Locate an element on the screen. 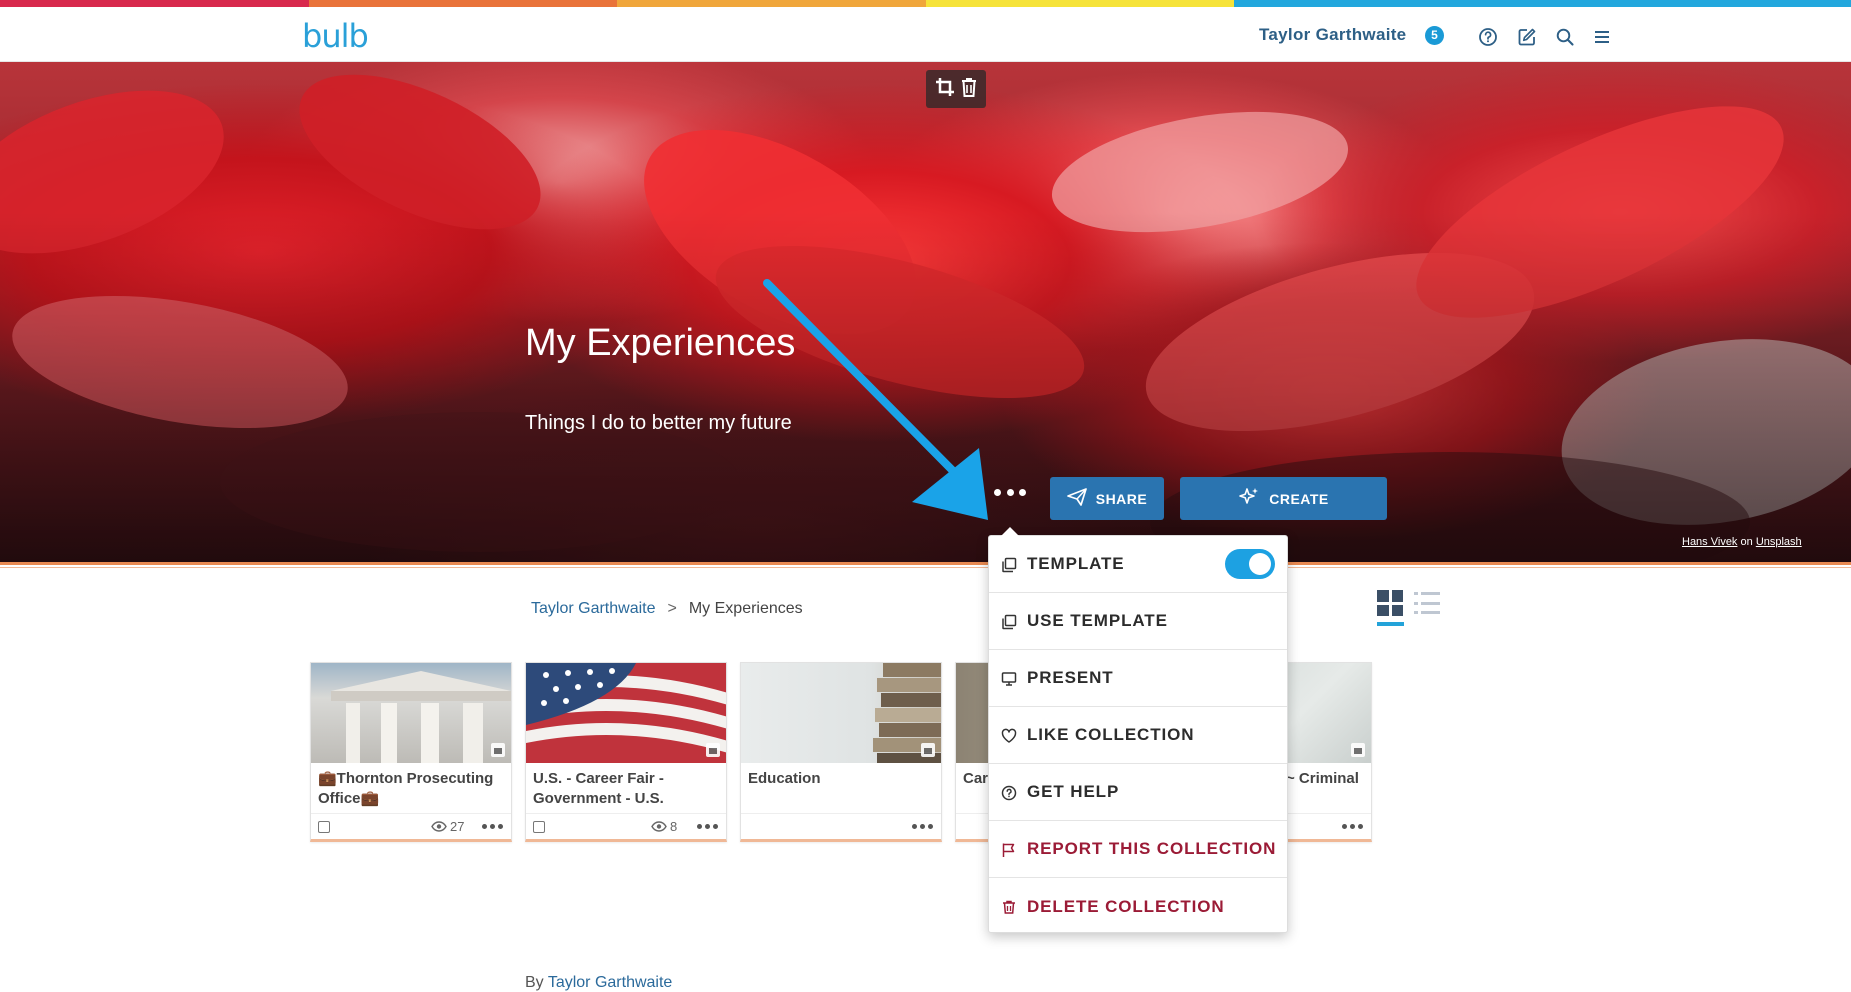 Image resolution: width=1851 pixels, height=992 pixels. menu-item-label: PRESENT is located at coordinates (1070, 677).